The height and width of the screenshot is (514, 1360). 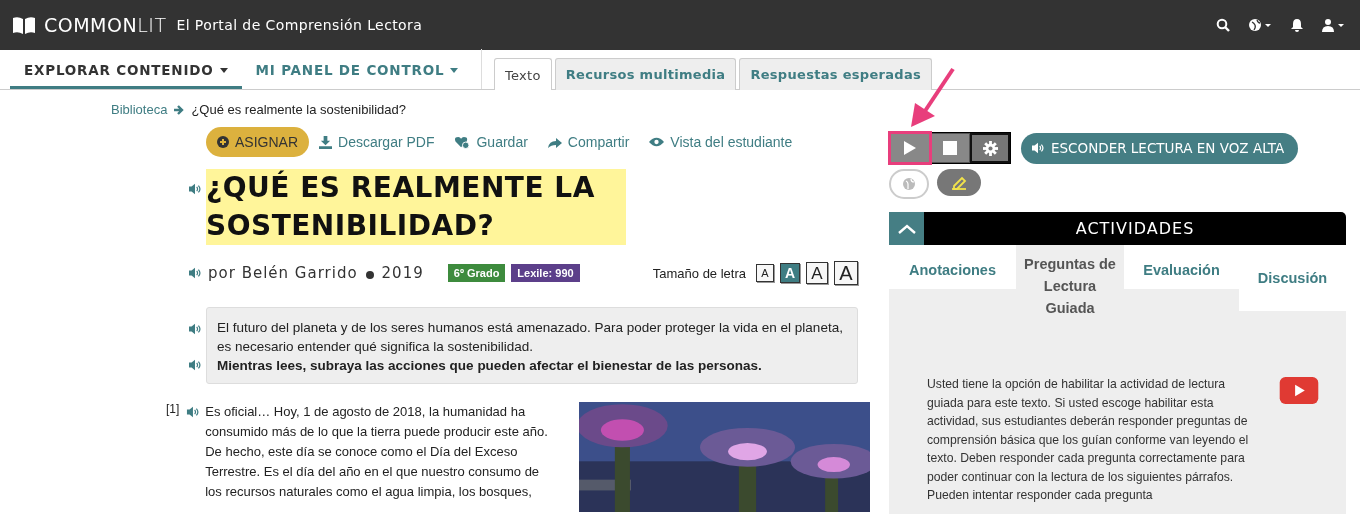 What do you see at coordinates (257, 142) in the screenshot?
I see `assign-button: ASIGNAR` at bounding box center [257, 142].